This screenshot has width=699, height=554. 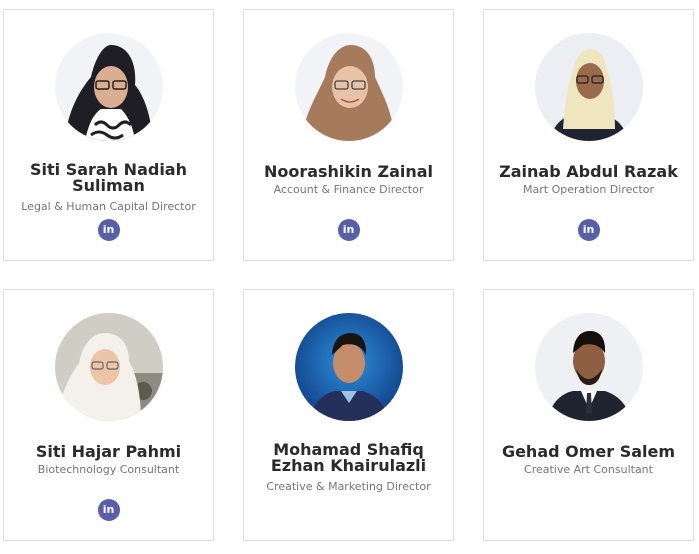 I want to click on member-name: Mohamad Shafiq Ezhan Khairulazli, so click(x=348, y=457).